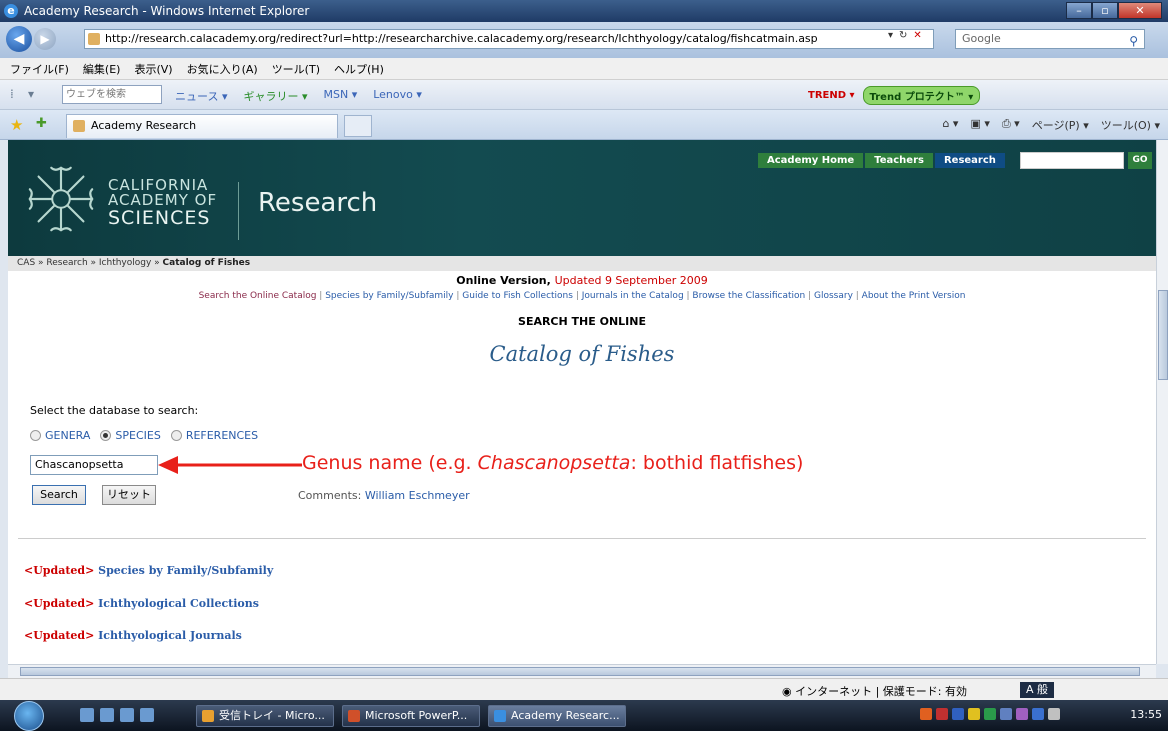  Describe the element at coordinates (633, 296) in the screenshot. I see `link-journals-in-catalog: Journals in the Catalog` at that location.